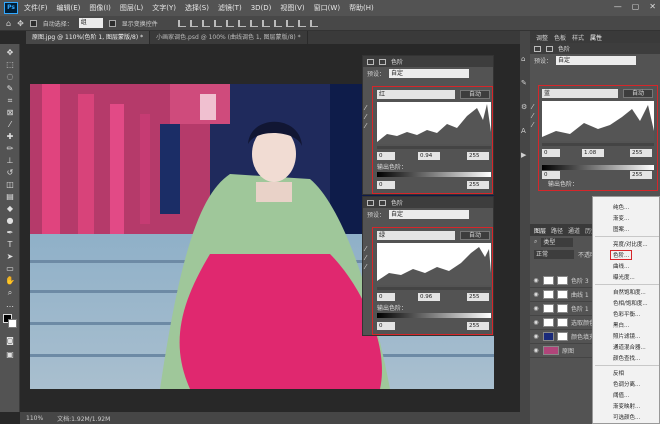 The width and height of the screenshot is (660, 424). Describe the element at coordinates (580, 93) in the screenshot. I see `channel-dropdown: 蓝` at that location.